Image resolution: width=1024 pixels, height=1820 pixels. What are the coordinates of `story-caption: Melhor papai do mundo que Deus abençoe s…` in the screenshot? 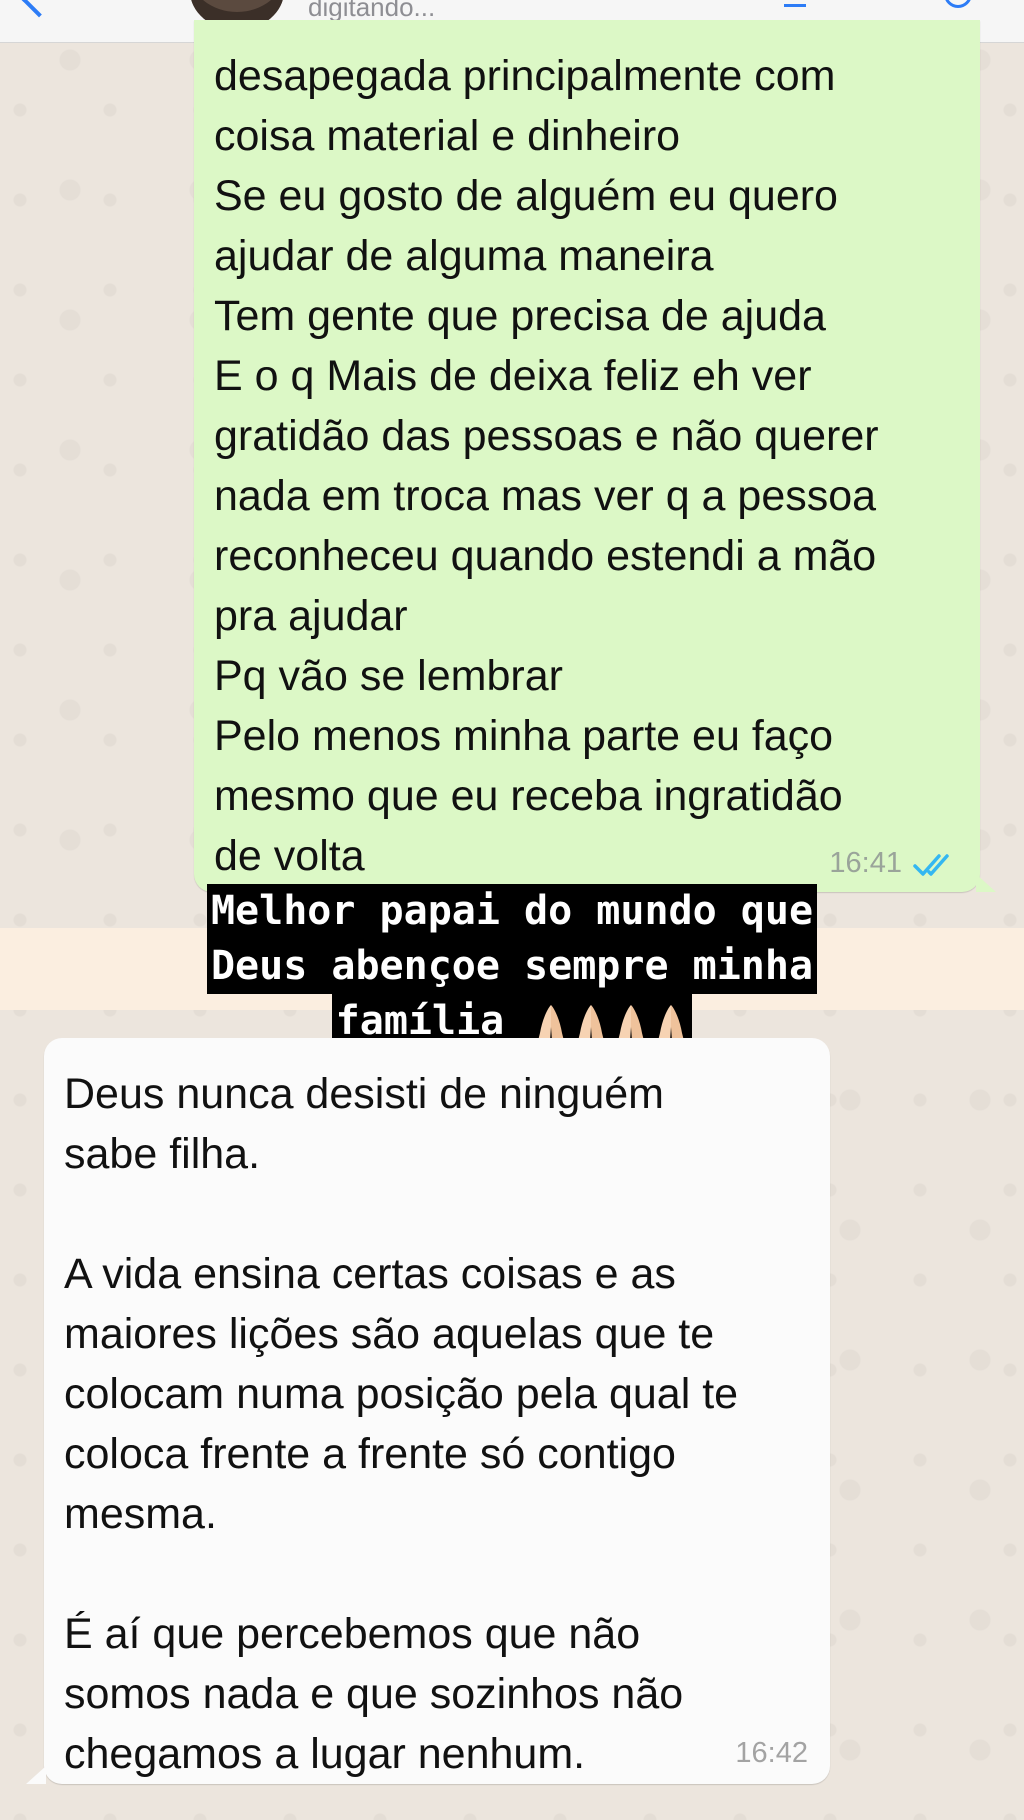 It's located at (512, 966).